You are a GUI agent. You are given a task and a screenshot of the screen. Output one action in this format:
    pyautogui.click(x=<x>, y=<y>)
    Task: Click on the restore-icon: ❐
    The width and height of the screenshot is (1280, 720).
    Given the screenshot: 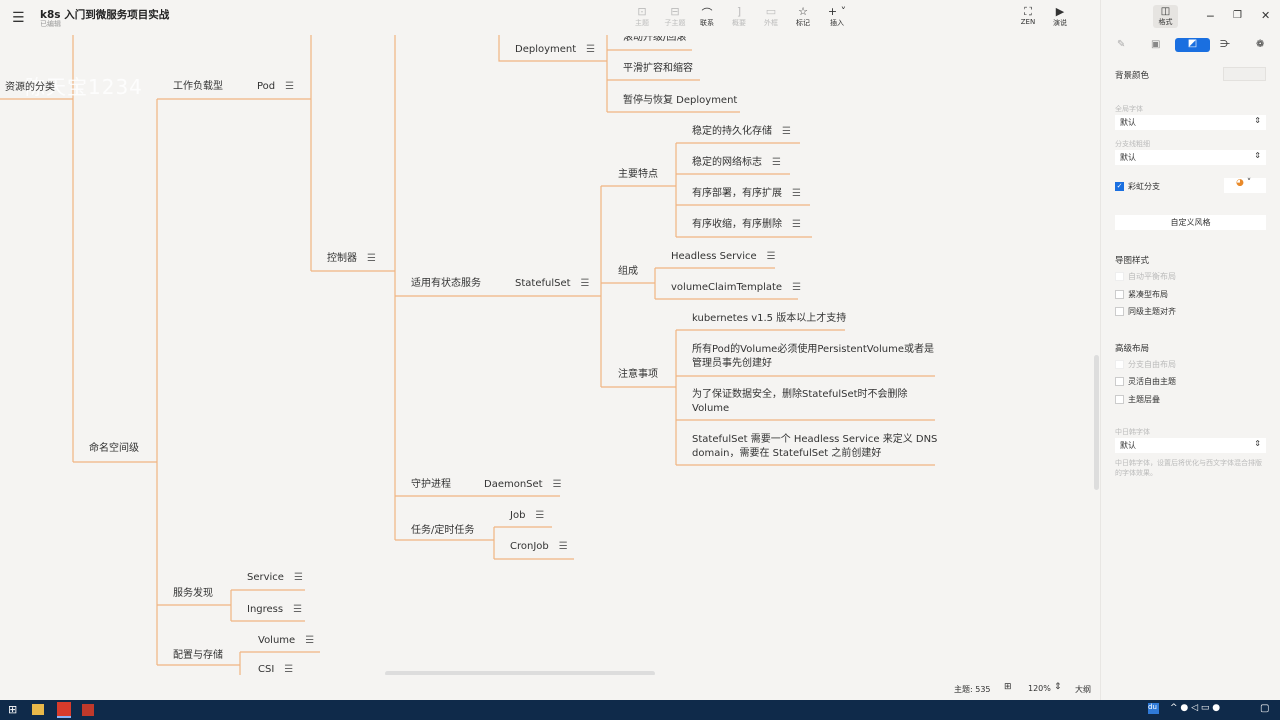 What is the action you would take?
    pyautogui.click(x=1237, y=15)
    